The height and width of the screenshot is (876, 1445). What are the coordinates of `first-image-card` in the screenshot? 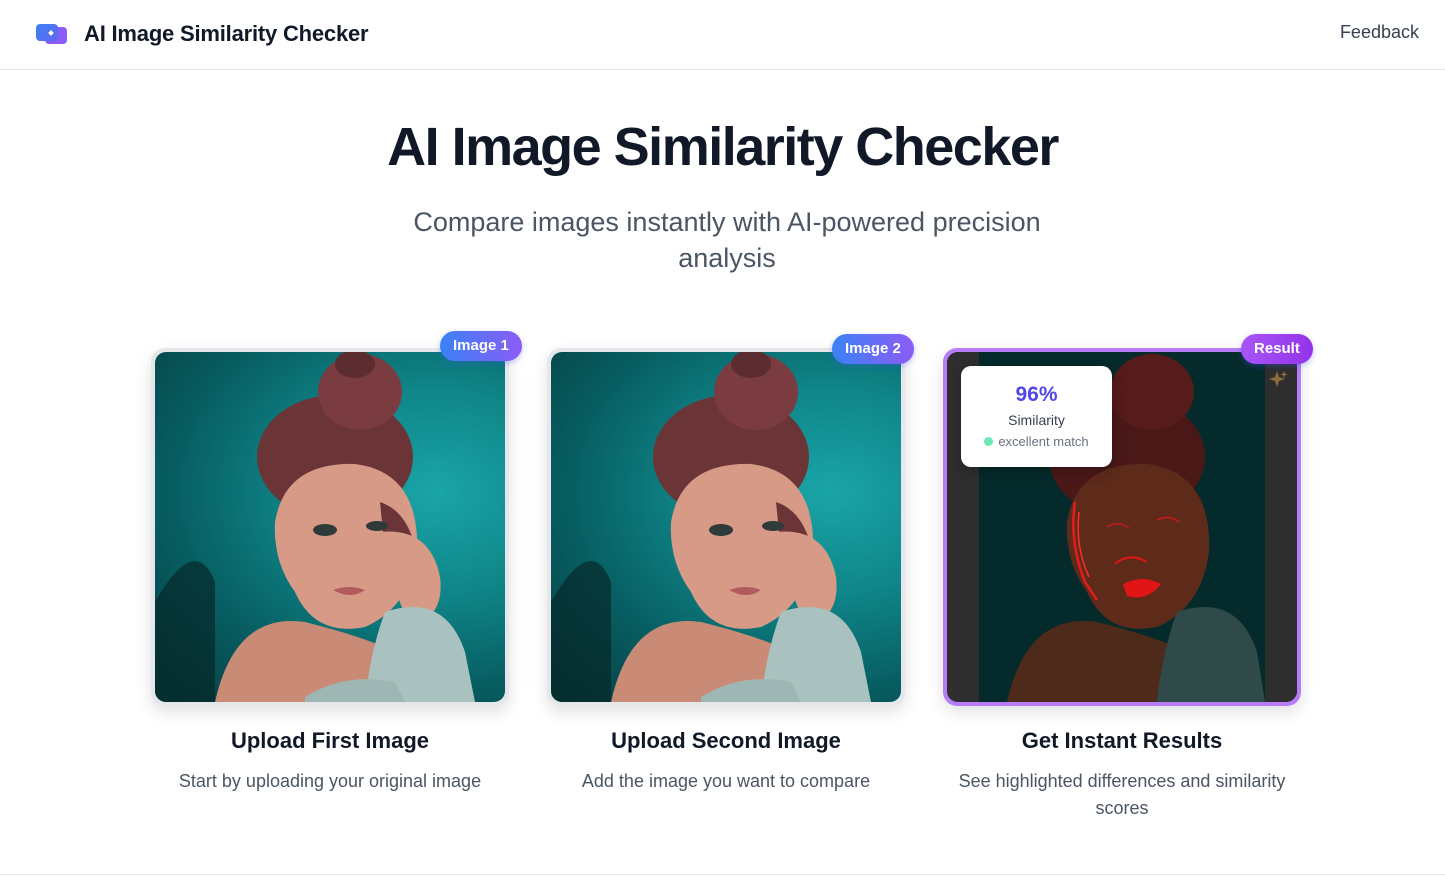 It's located at (330, 527).